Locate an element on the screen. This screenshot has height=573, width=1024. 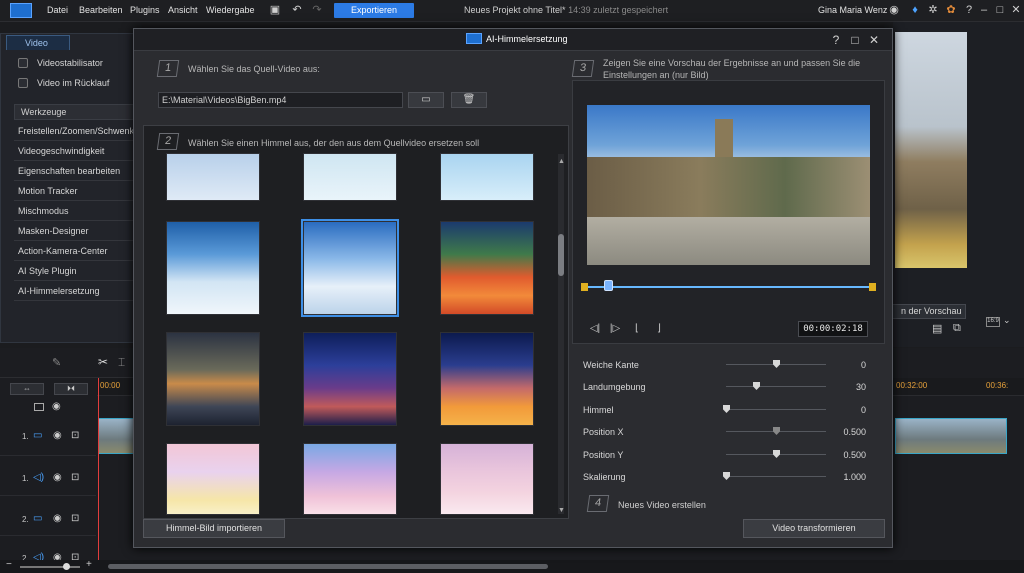
track-manager-button: ⏵⏴ is located at coordinates (71, 389).